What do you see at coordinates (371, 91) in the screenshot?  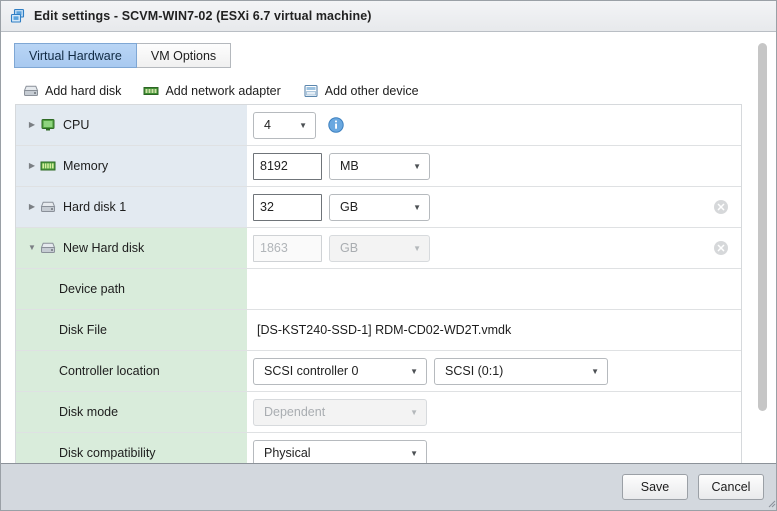 I see `add-other-device-label: Add other device` at bounding box center [371, 91].